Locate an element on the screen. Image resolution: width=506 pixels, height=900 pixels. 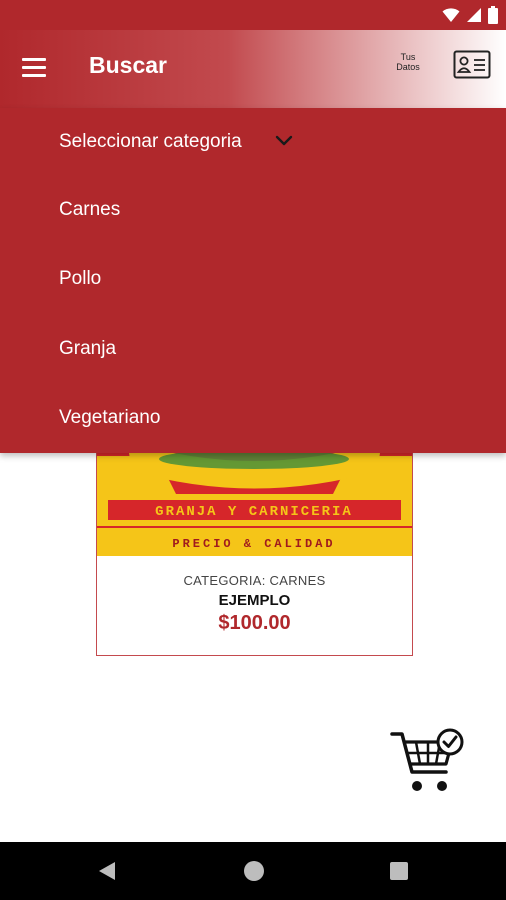
product-info: CATEGORIA: CARNES EJEMPLO $100.00 is located at coordinates (254, 604).